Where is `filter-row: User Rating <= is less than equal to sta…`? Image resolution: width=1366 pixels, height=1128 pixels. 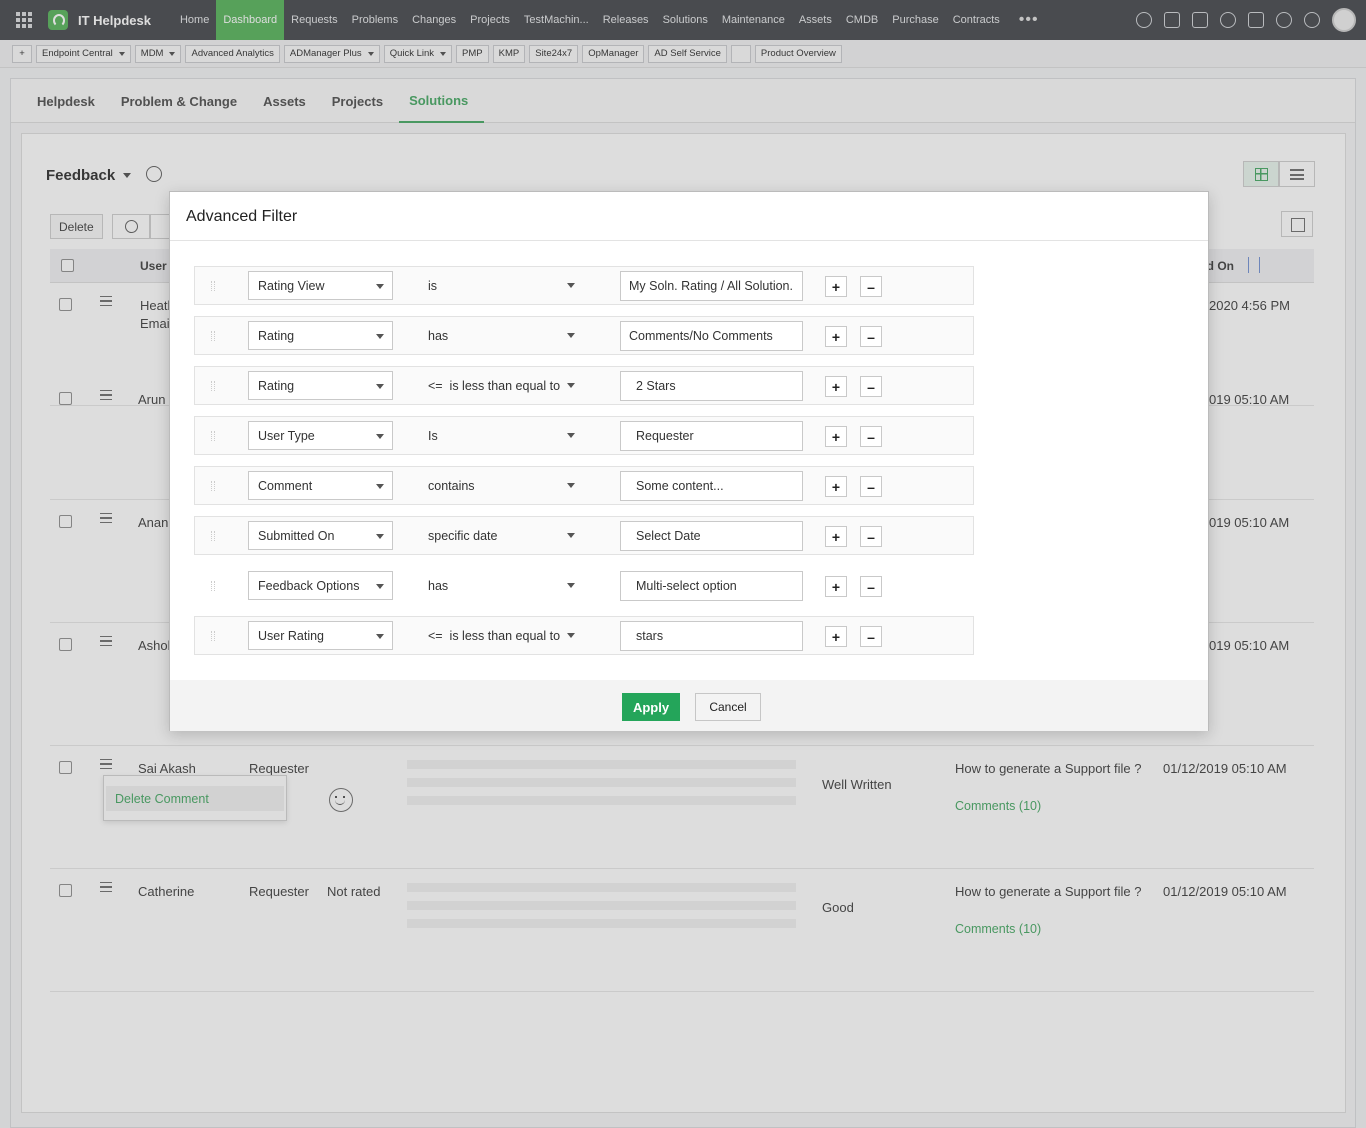
filter-row: User Rating <= is less than equal to sta… is located at coordinates (584, 635).